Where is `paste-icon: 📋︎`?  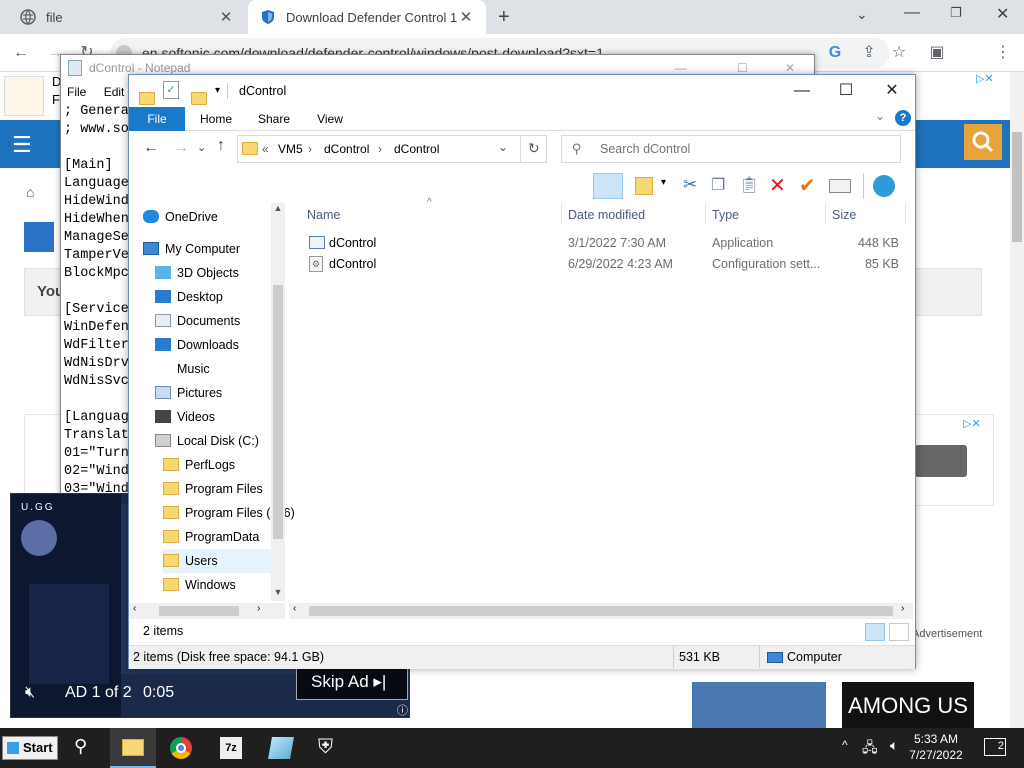
paste-icon: 📋︎ is located at coordinates (749, 185).